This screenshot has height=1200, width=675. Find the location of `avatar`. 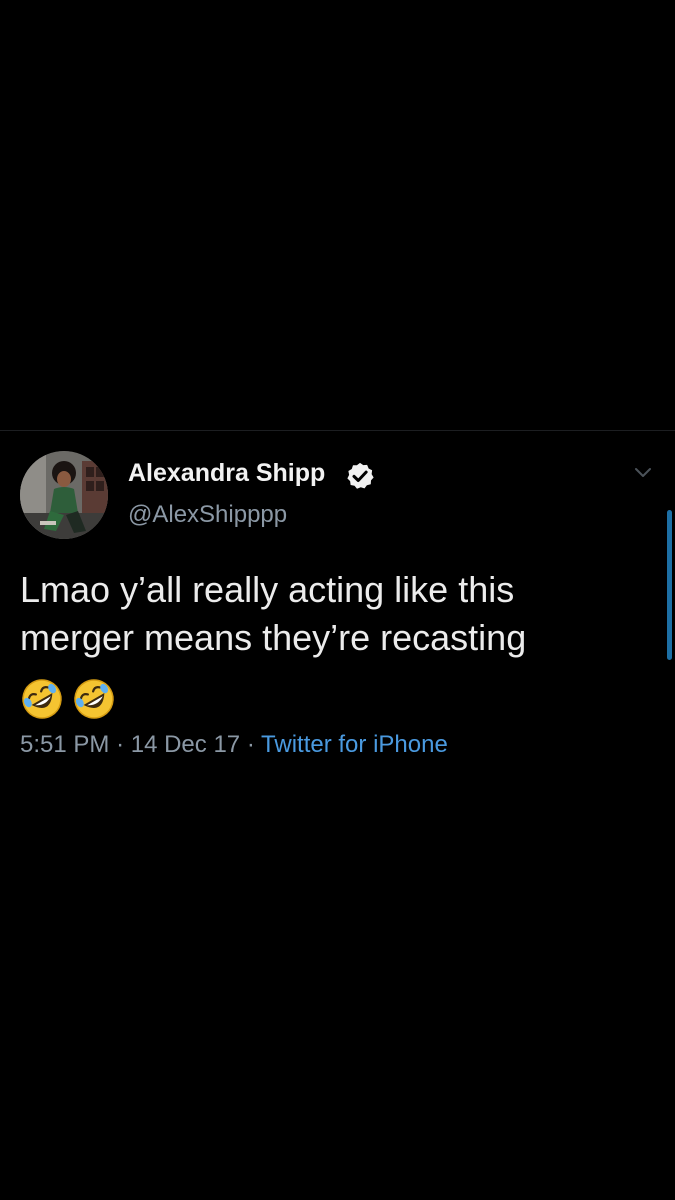

avatar is located at coordinates (64, 495).